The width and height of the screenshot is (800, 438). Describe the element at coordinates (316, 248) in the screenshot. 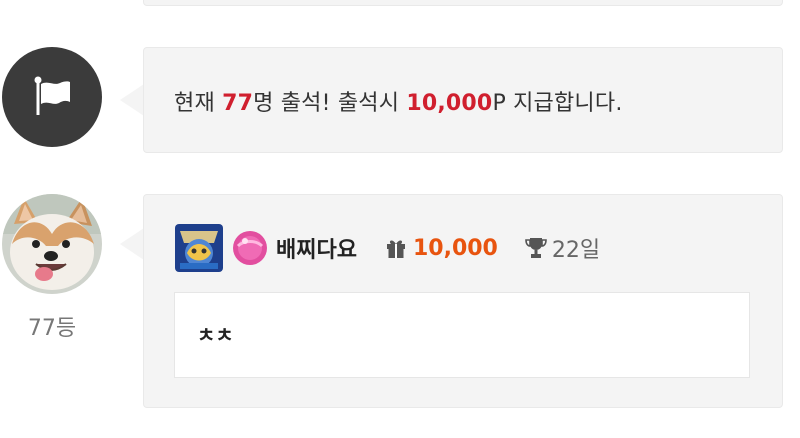

I see `user-nickname: 배찌다요` at that location.